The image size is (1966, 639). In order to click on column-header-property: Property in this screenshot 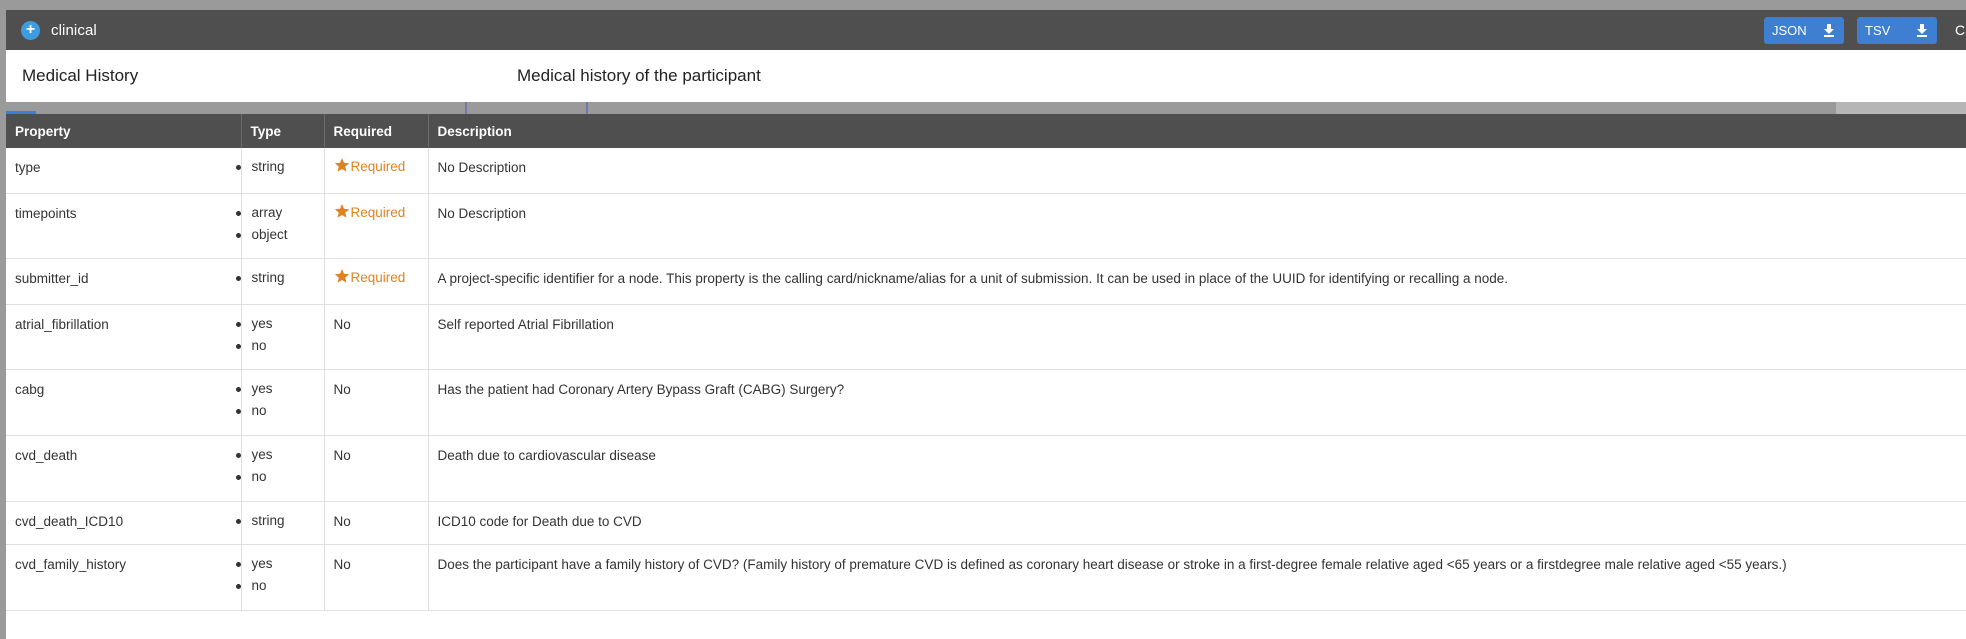, I will do `click(124, 131)`.